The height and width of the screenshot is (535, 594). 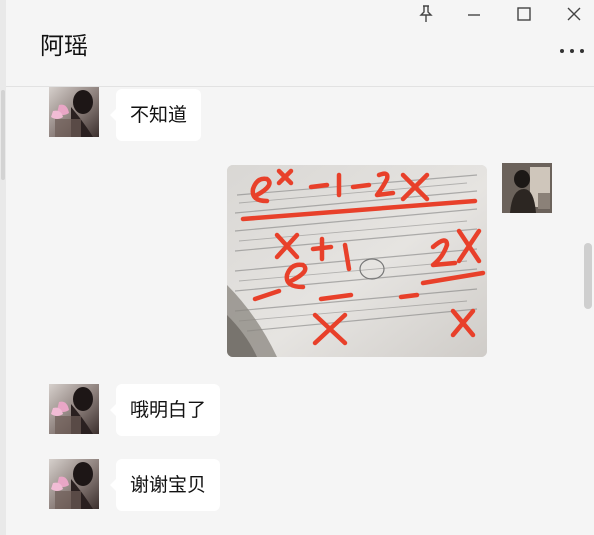 What do you see at coordinates (474, 14) in the screenshot?
I see `minimize-icon` at bounding box center [474, 14].